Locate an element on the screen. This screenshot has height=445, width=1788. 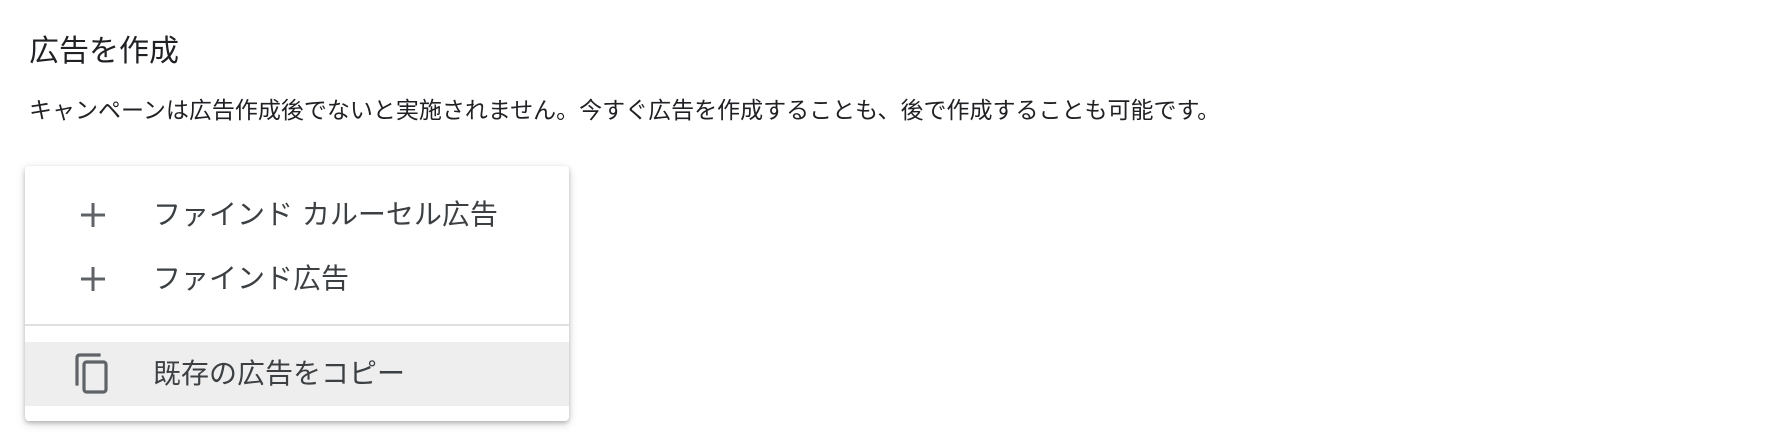
menu-item-find-ad: ファインド広告 is located at coordinates (297, 279).